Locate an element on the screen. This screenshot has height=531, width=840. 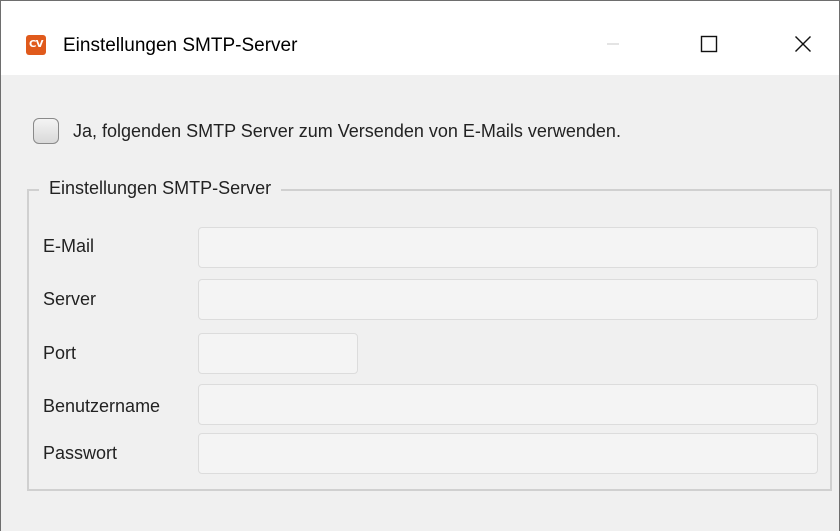
close-icon is located at coordinates (803, 44).